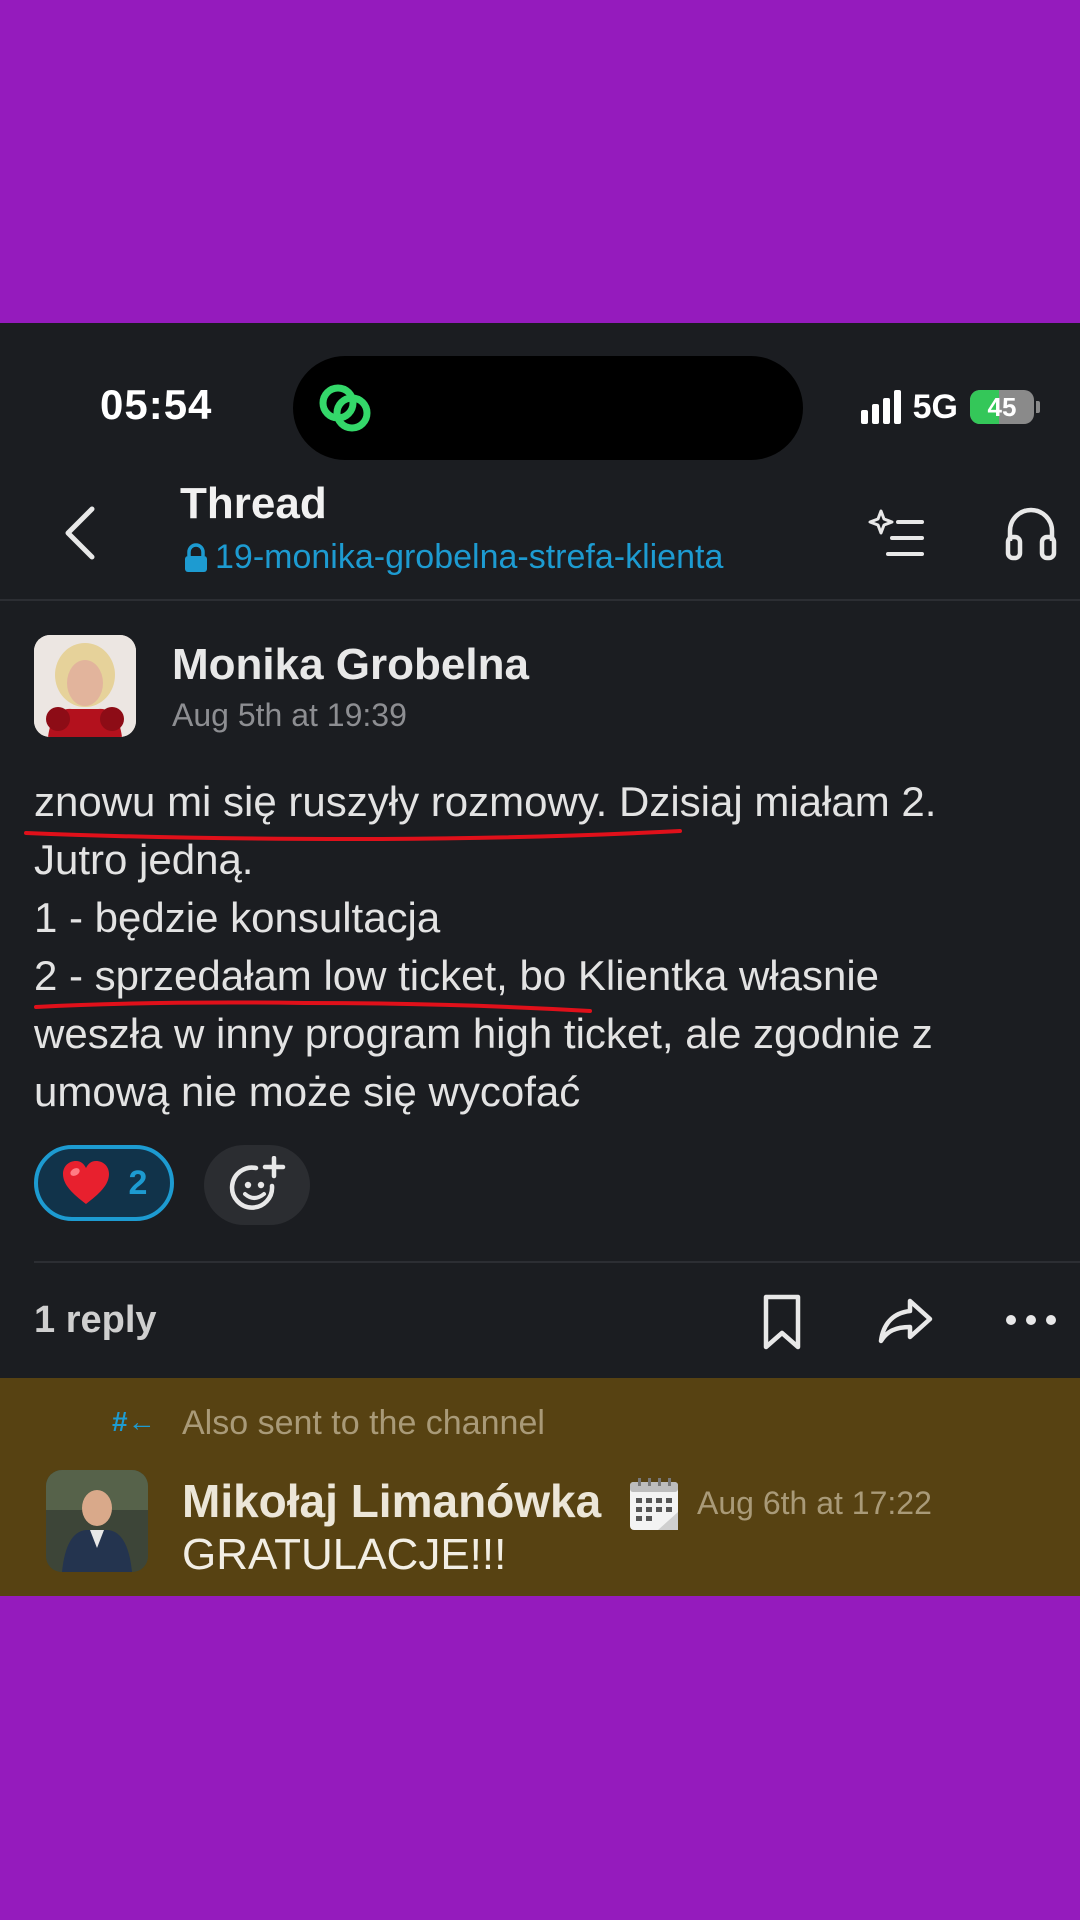  Describe the element at coordinates (345, 408) in the screenshot. I see `link-rings-icon` at that location.